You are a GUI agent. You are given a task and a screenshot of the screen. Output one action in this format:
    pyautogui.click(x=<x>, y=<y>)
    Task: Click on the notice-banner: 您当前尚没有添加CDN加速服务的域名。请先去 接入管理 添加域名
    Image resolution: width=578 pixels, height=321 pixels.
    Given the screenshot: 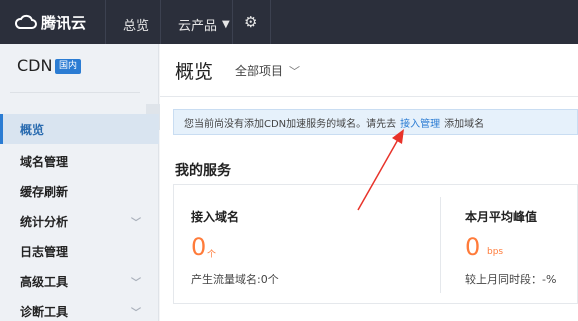 What is the action you would take?
    pyautogui.click(x=375, y=122)
    